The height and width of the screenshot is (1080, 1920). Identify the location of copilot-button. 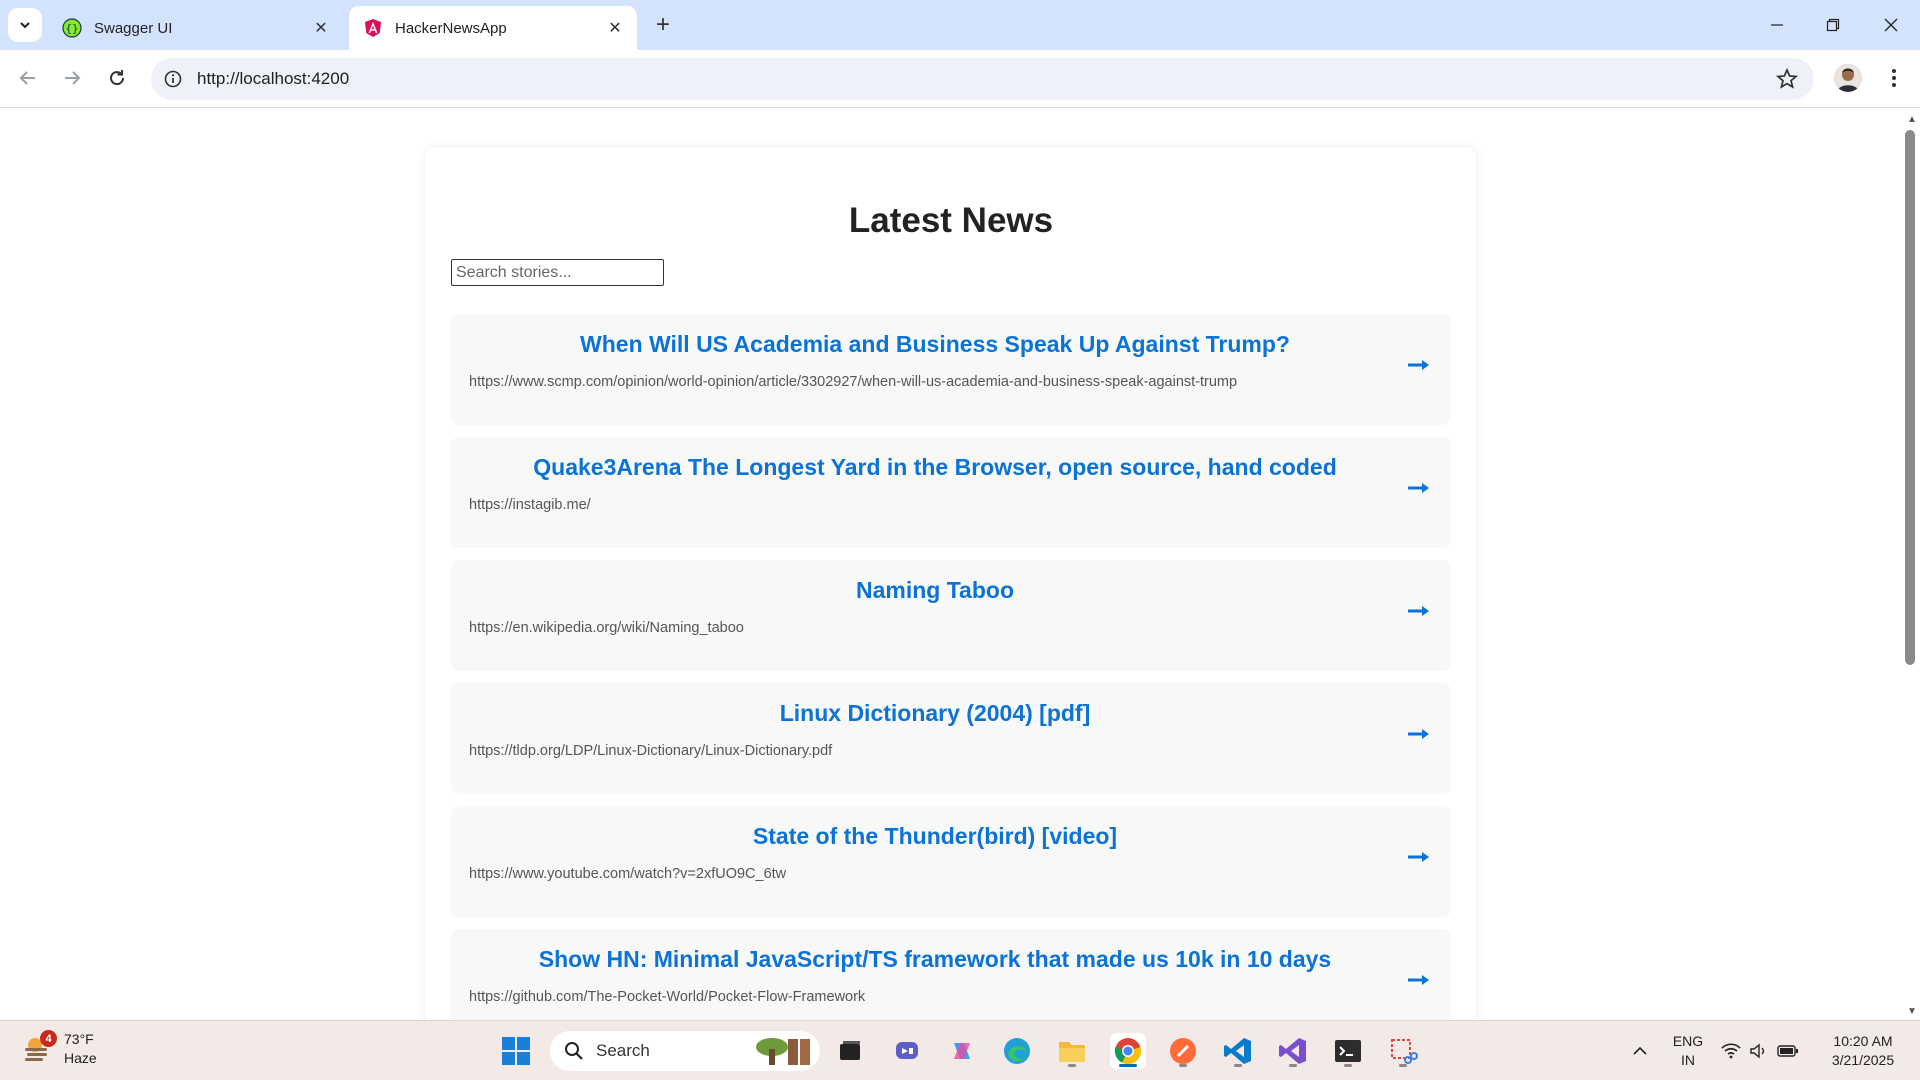
(962, 1051).